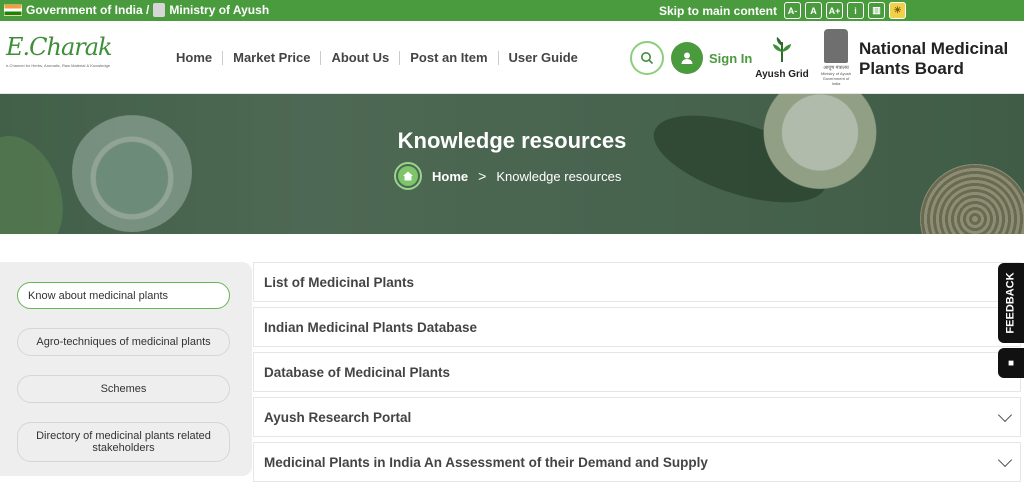 This screenshot has width=1024, height=504. What do you see at coordinates (718, 11) in the screenshot?
I see `skip-to-main-link: Skip to main content` at bounding box center [718, 11].